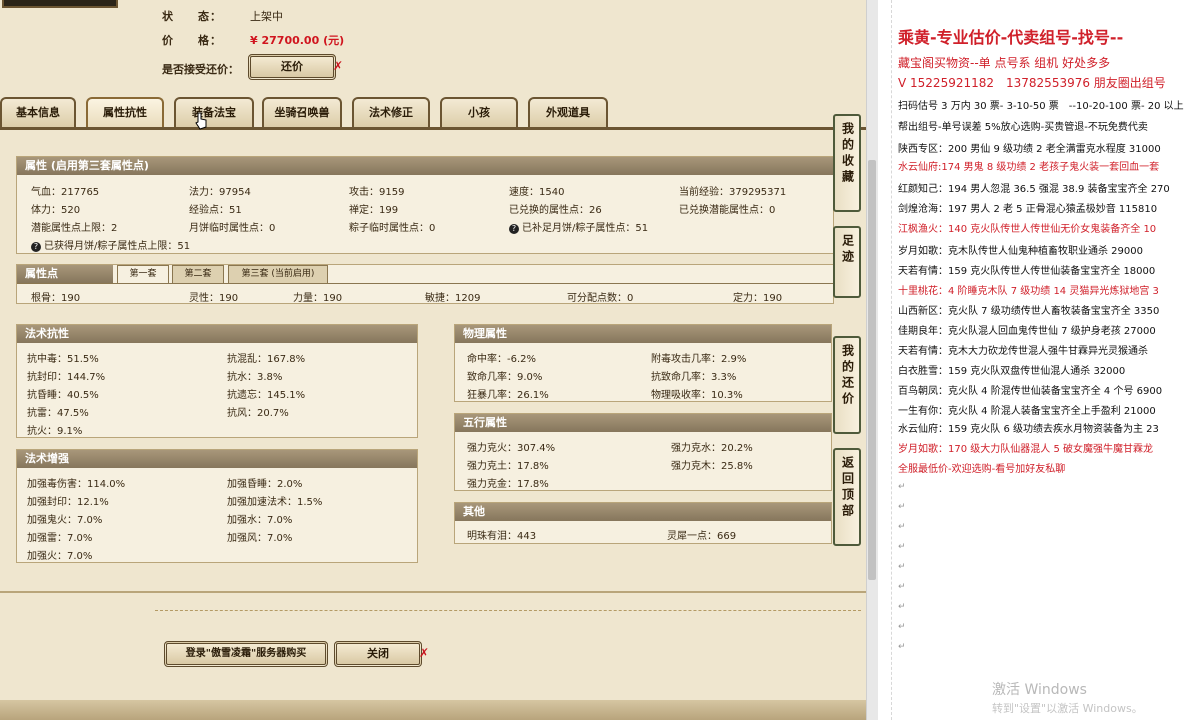  I want to click on phys-anti-crit: 抗致命几率：3.3%, so click(694, 377).